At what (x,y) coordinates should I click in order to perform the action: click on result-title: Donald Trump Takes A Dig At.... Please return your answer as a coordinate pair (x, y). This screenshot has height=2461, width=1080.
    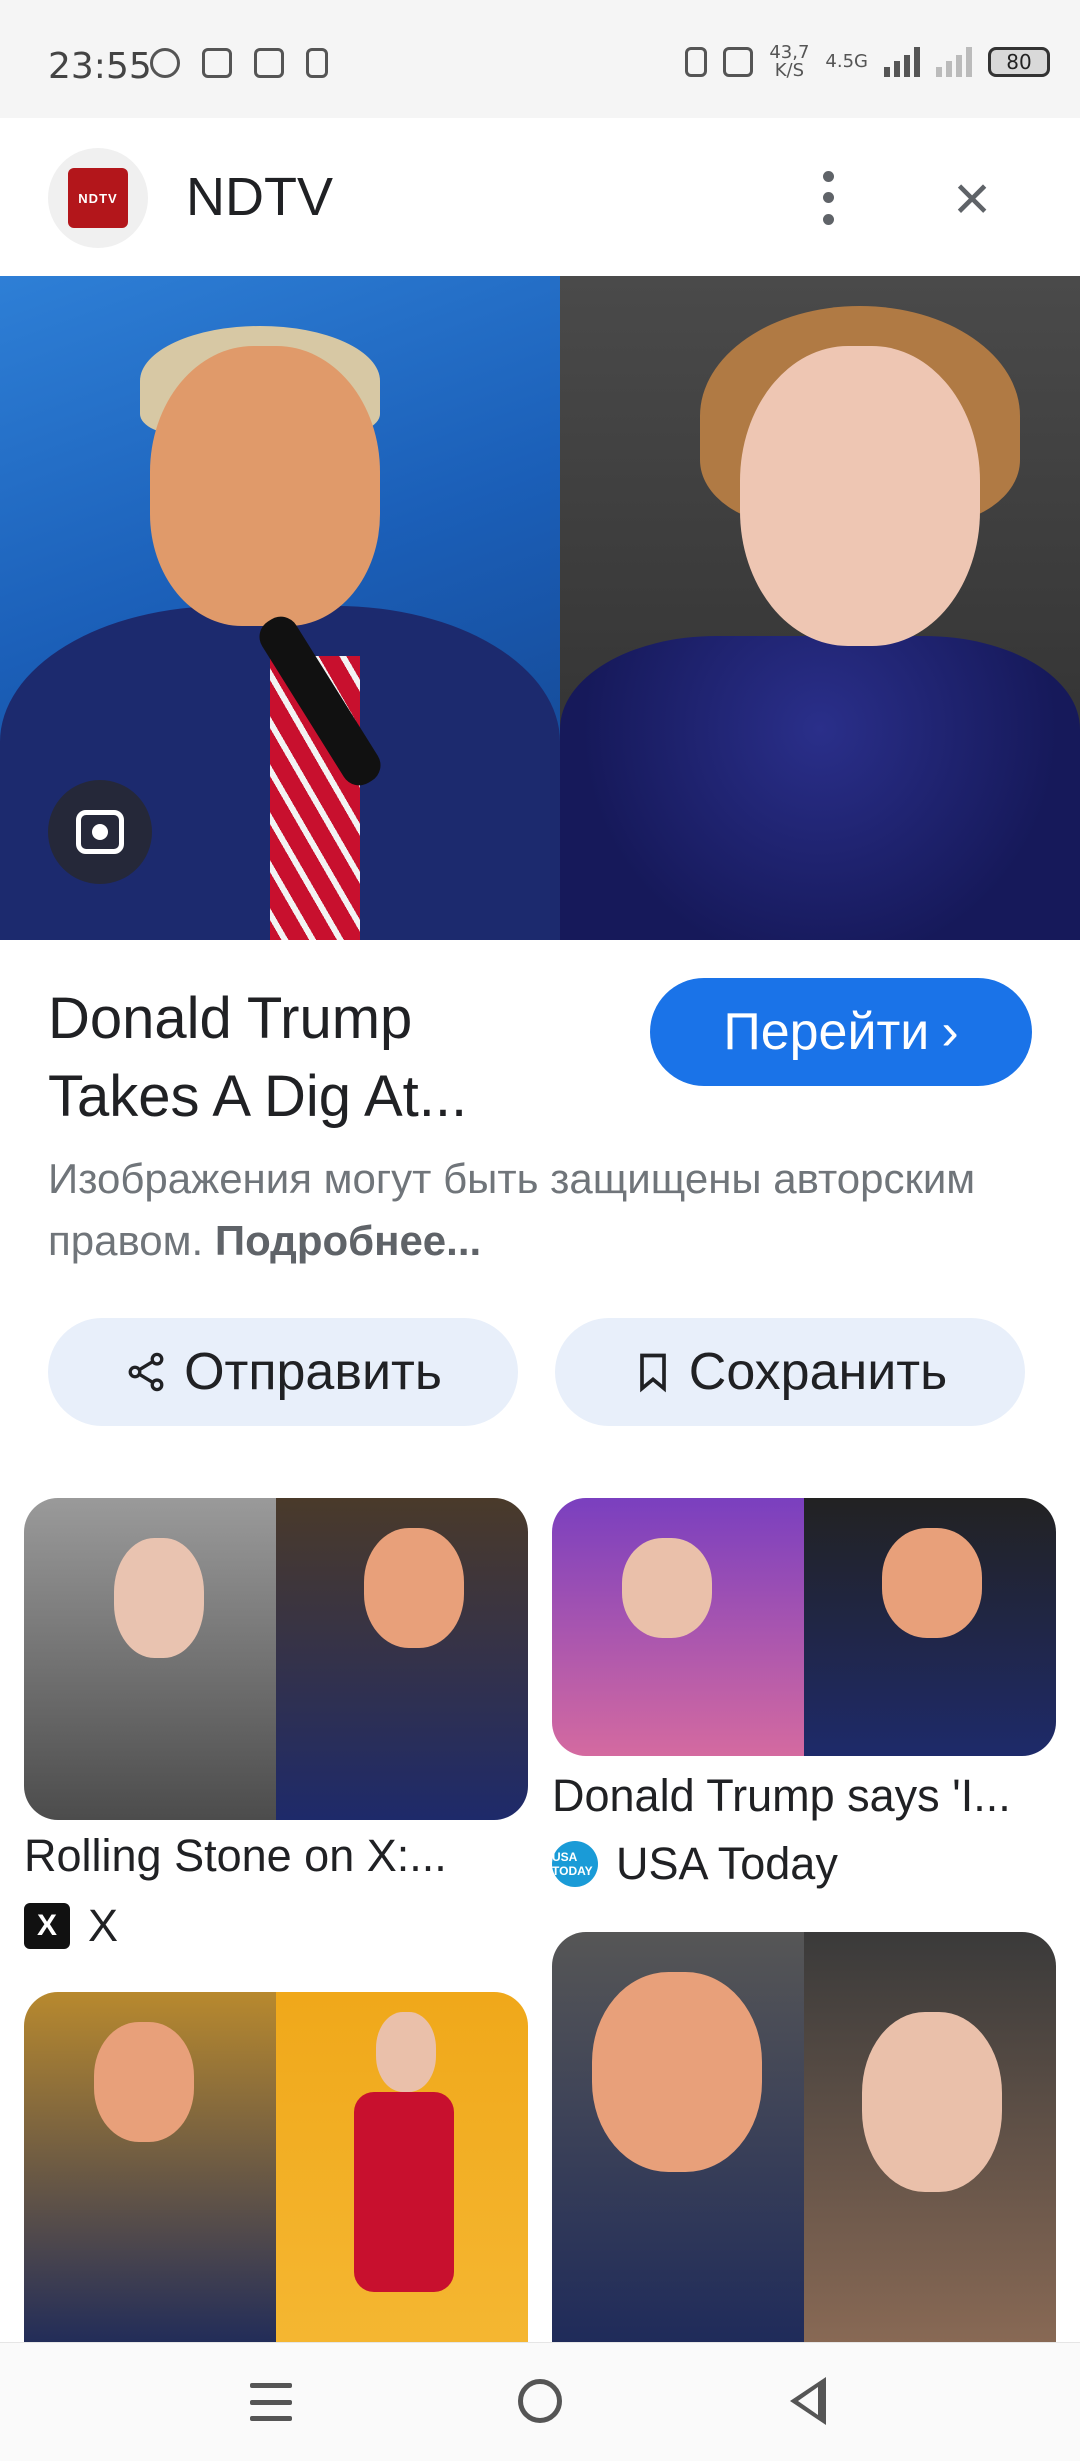
    Looking at the image, I should click on (328, 1058).